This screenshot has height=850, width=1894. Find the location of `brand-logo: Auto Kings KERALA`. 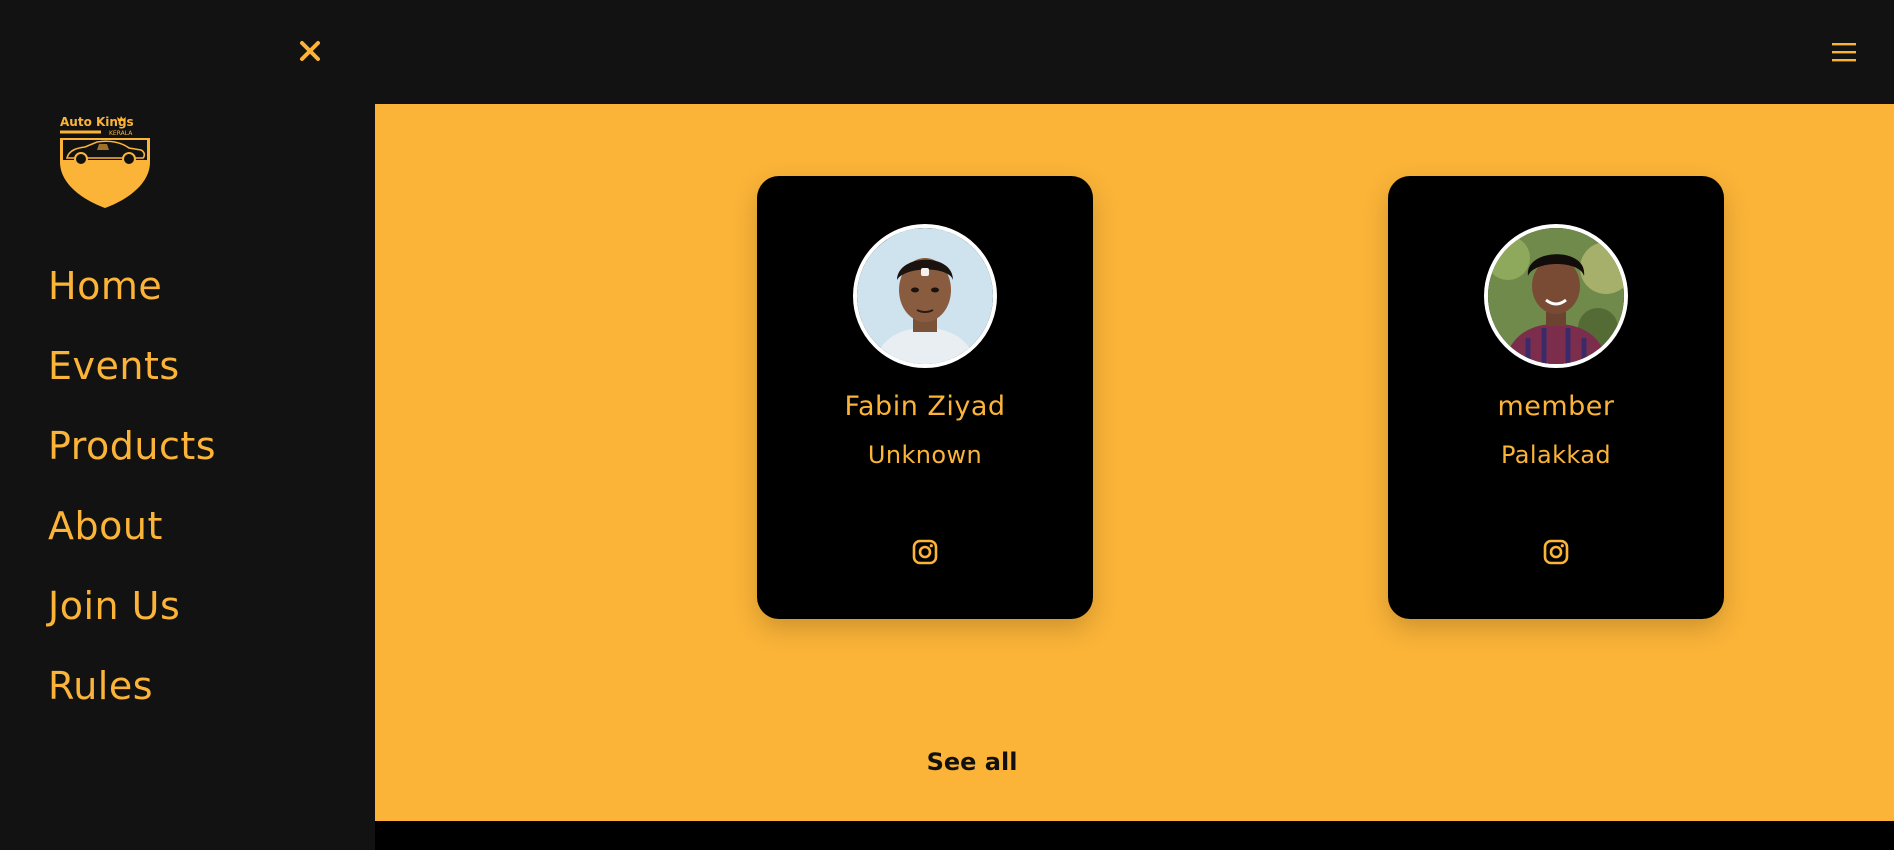

brand-logo: Auto Kings KERALA is located at coordinates (105, 161).